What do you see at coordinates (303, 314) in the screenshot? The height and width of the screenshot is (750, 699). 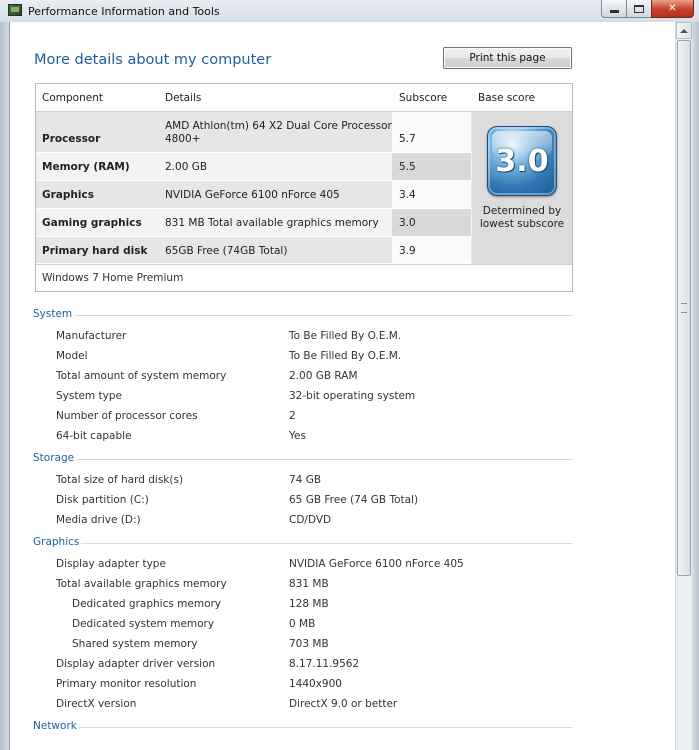 I see `section-header-system: System` at bounding box center [303, 314].